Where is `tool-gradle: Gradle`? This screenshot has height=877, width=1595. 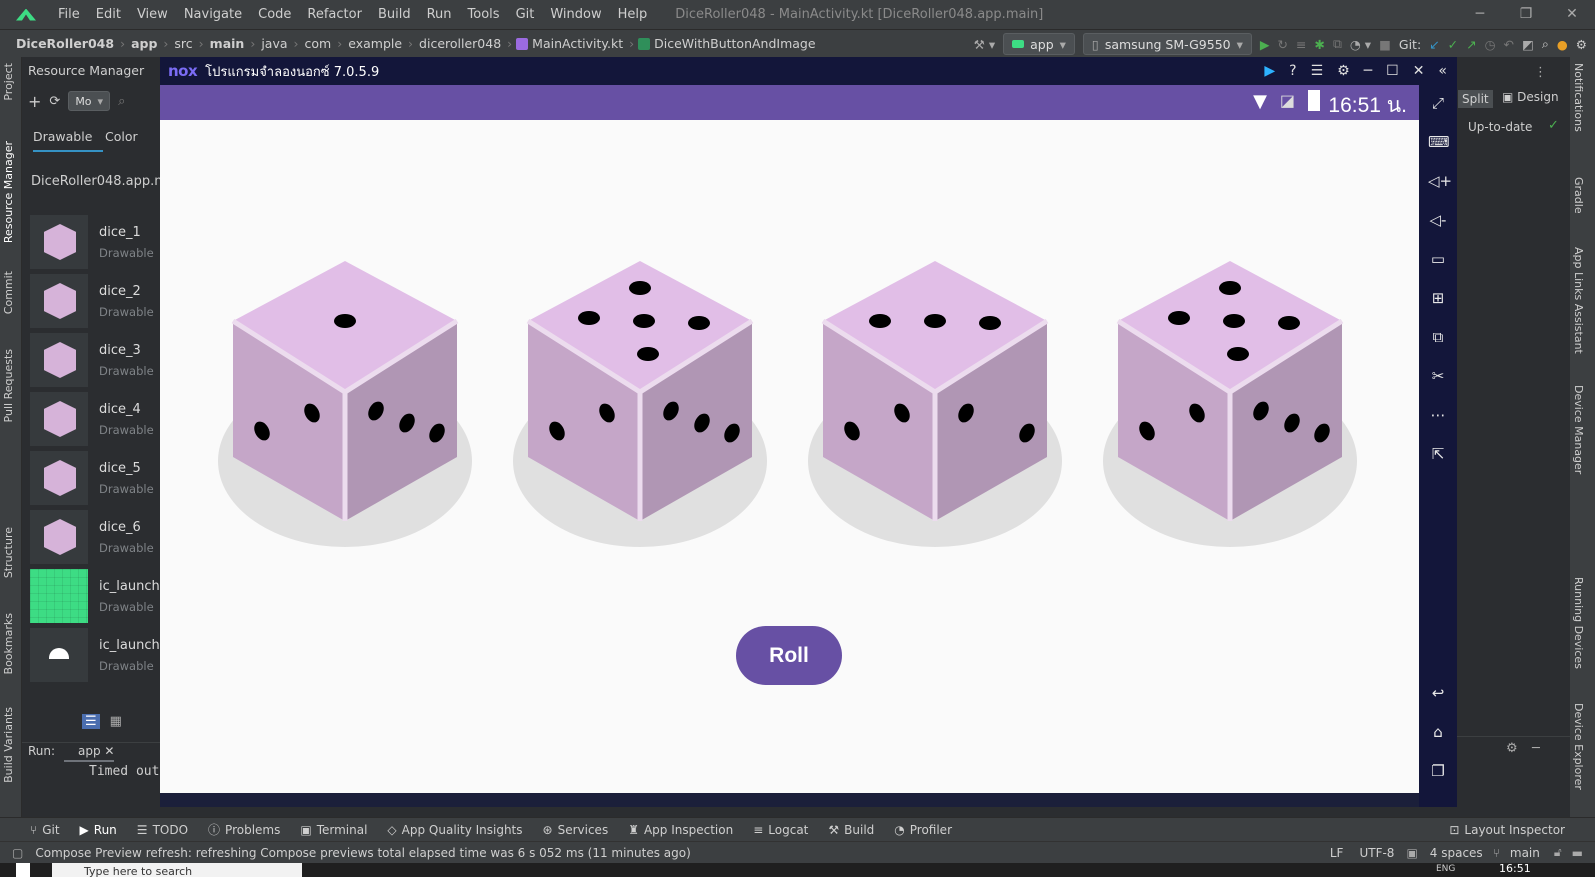
tool-gradle: Gradle is located at coordinates (1578, 195).